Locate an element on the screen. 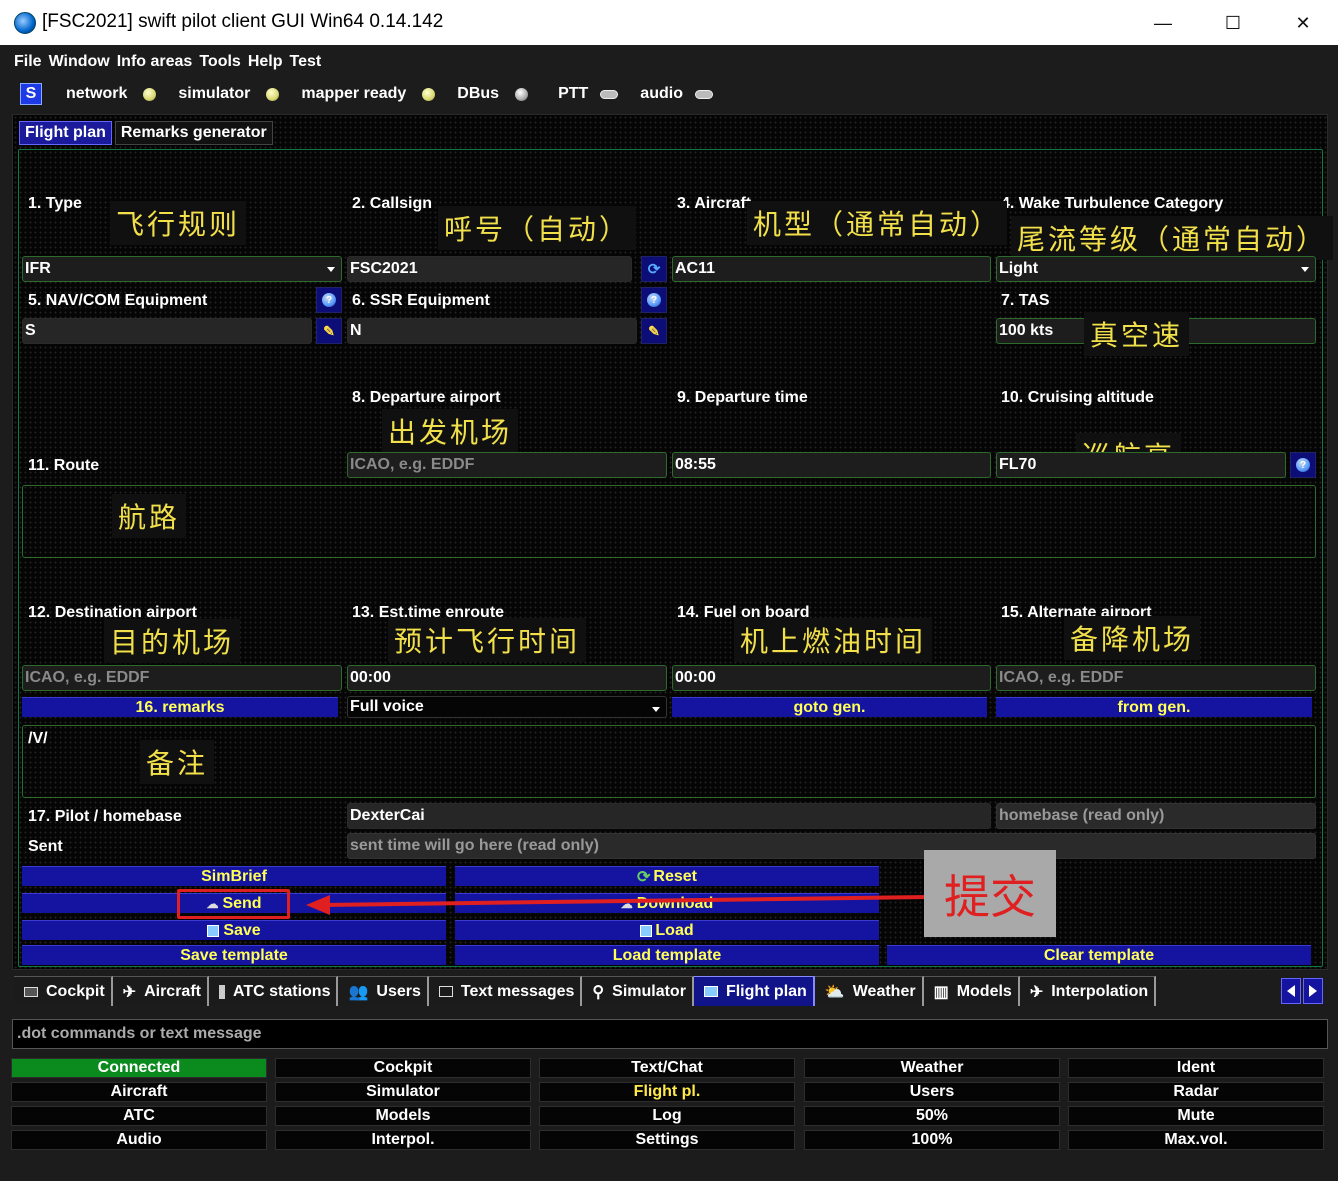 The image size is (1338, 1181). goto-gen-button: goto gen. is located at coordinates (829, 707).